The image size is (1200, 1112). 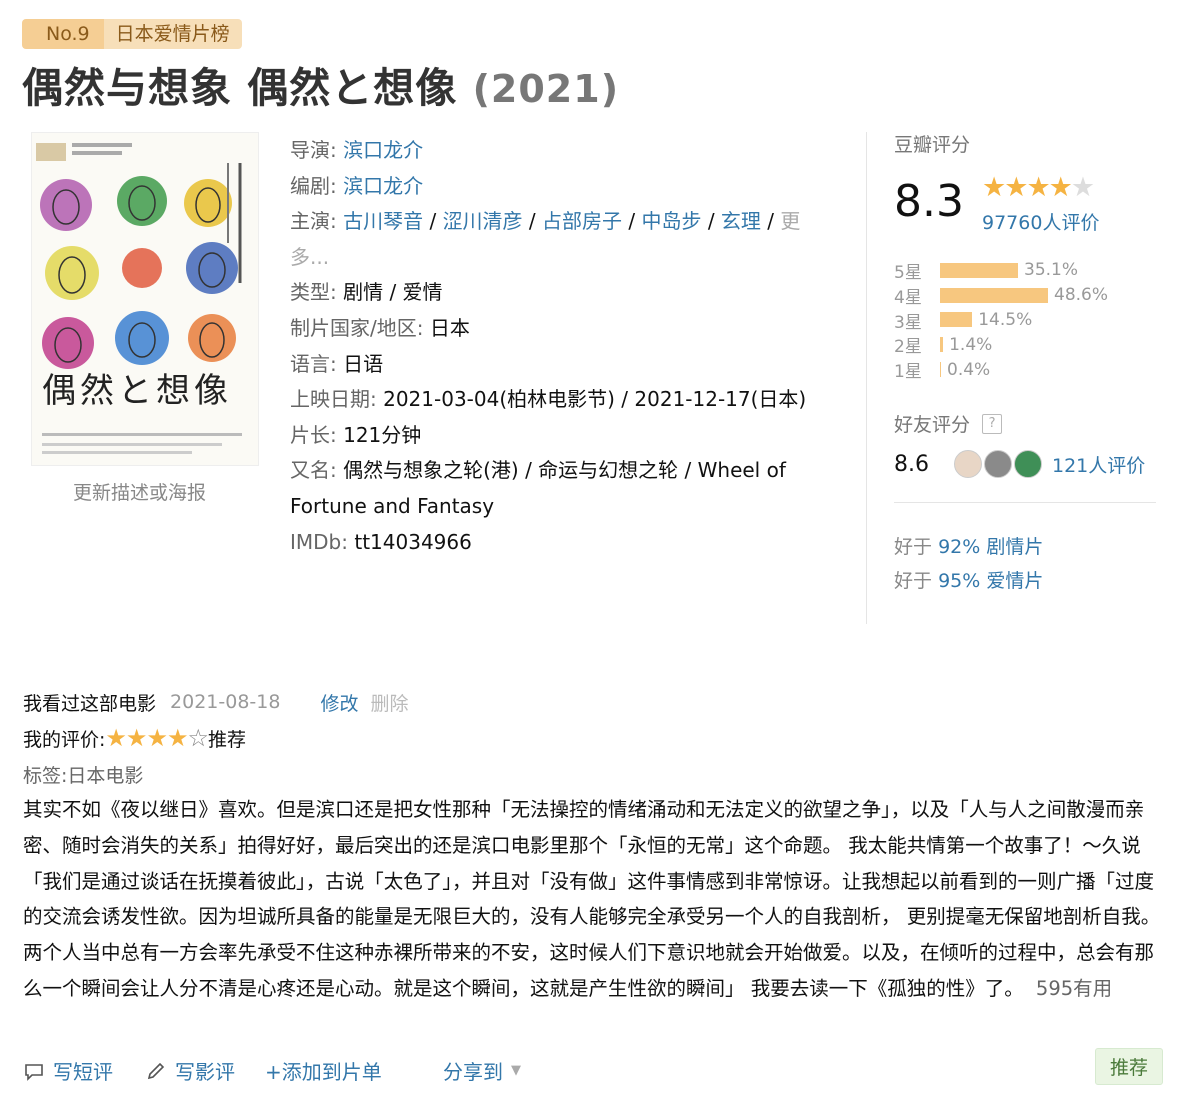 What do you see at coordinates (34, 1072) in the screenshot?
I see `comment-icon` at bounding box center [34, 1072].